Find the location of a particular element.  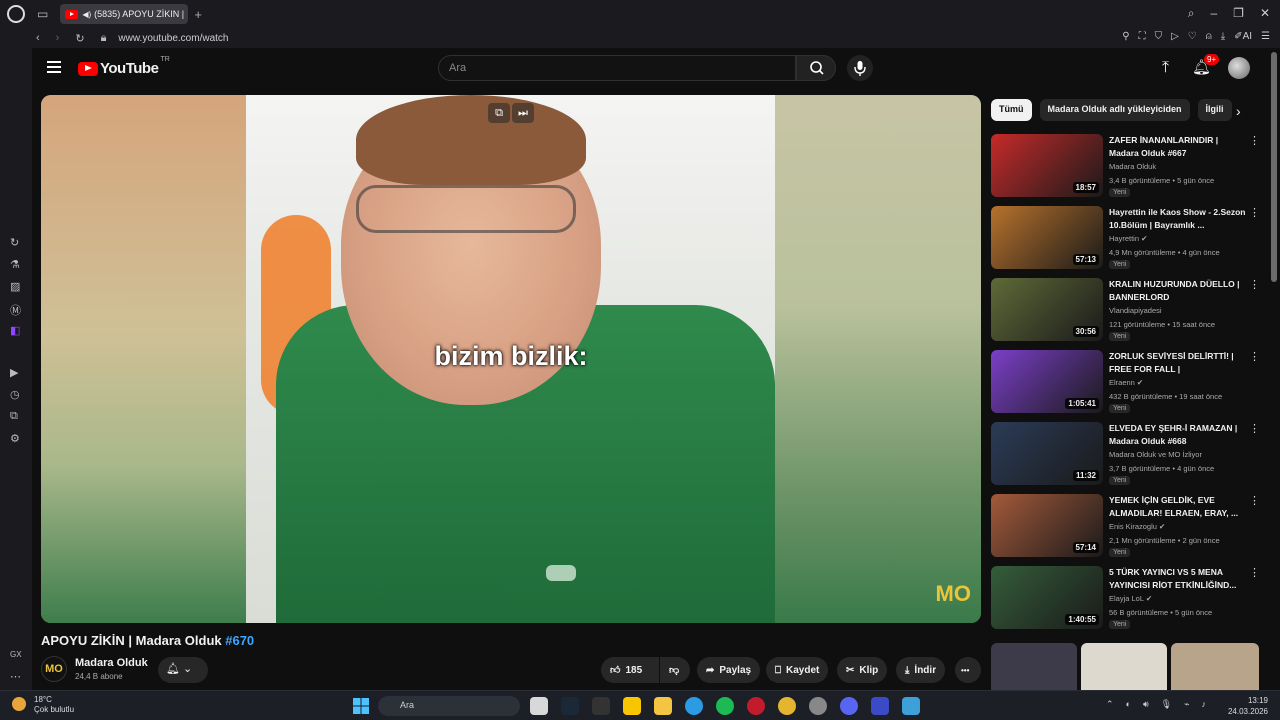

back-icon: ‹ is located at coordinates (38, 38).